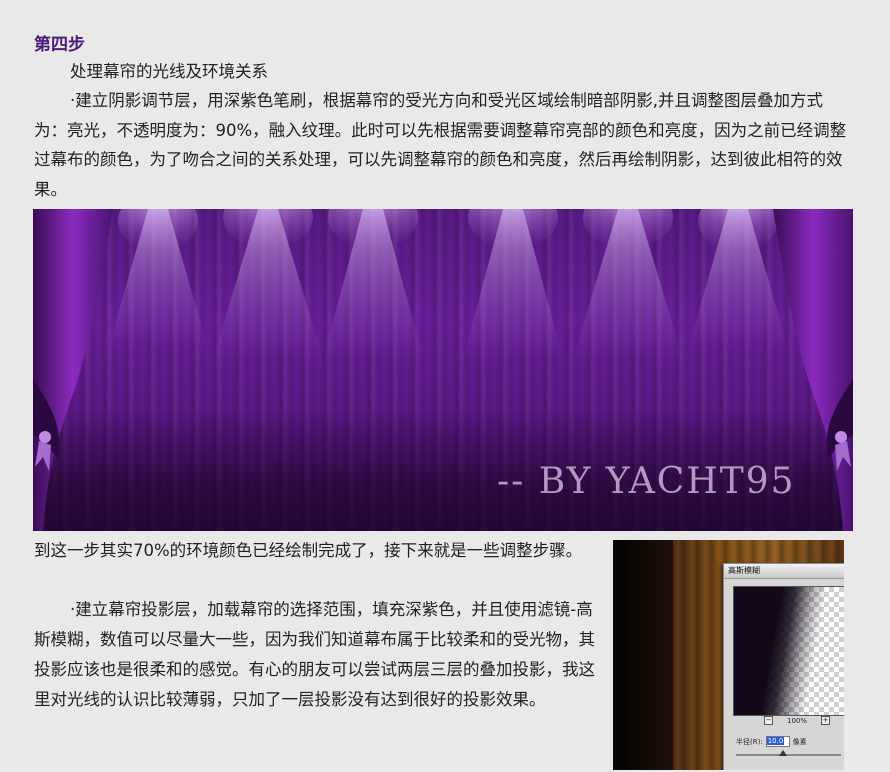 This screenshot has width=890, height=772. What do you see at coordinates (59, 45) in the screenshot?
I see `step-title: 第四步` at bounding box center [59, 45].